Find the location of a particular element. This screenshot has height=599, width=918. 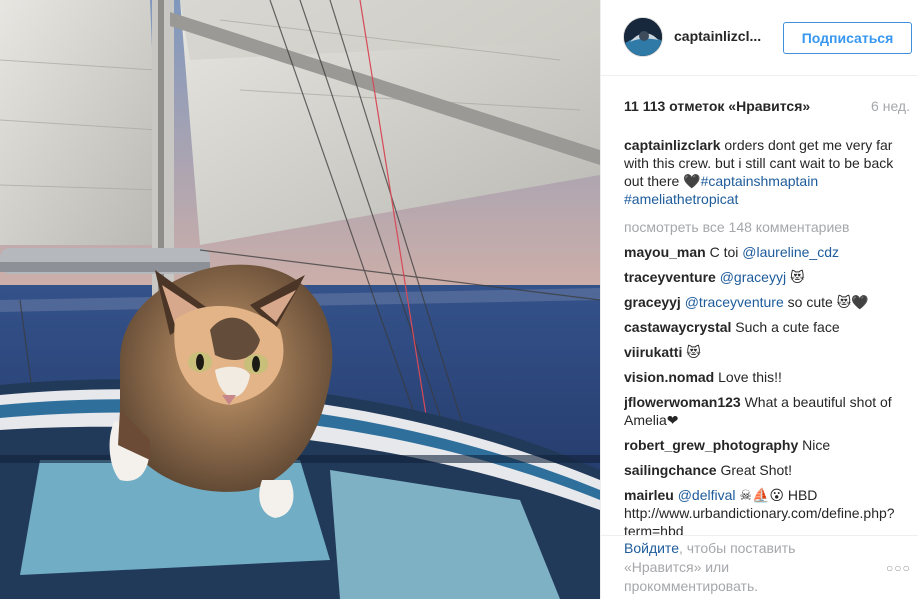

comment-item: vision.nomad Love this!! is located at coordinates (769, 377).